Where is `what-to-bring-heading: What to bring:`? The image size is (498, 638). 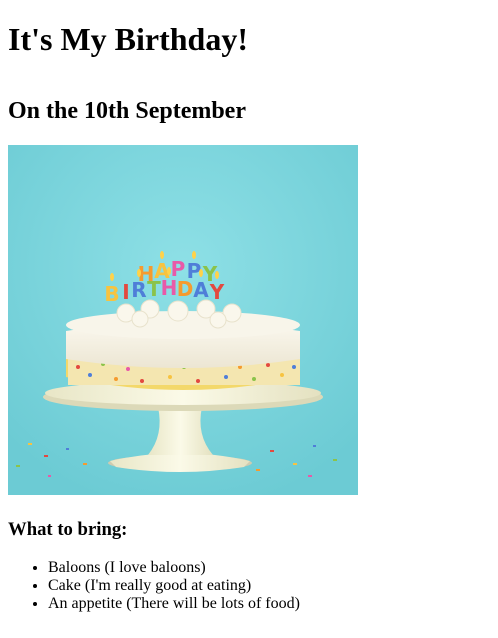 what-to-bring-heading: What to bring: is located at coordinates (68, 529).